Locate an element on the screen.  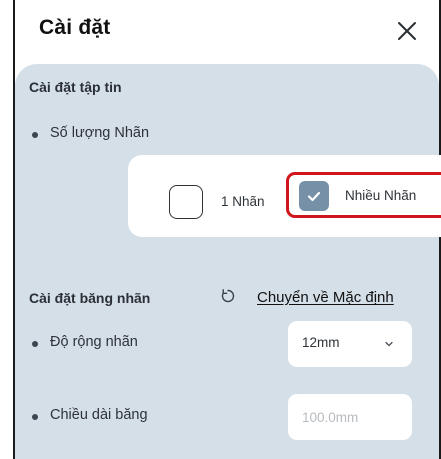
single-label-checkbox is located at coordinates (186, 202).